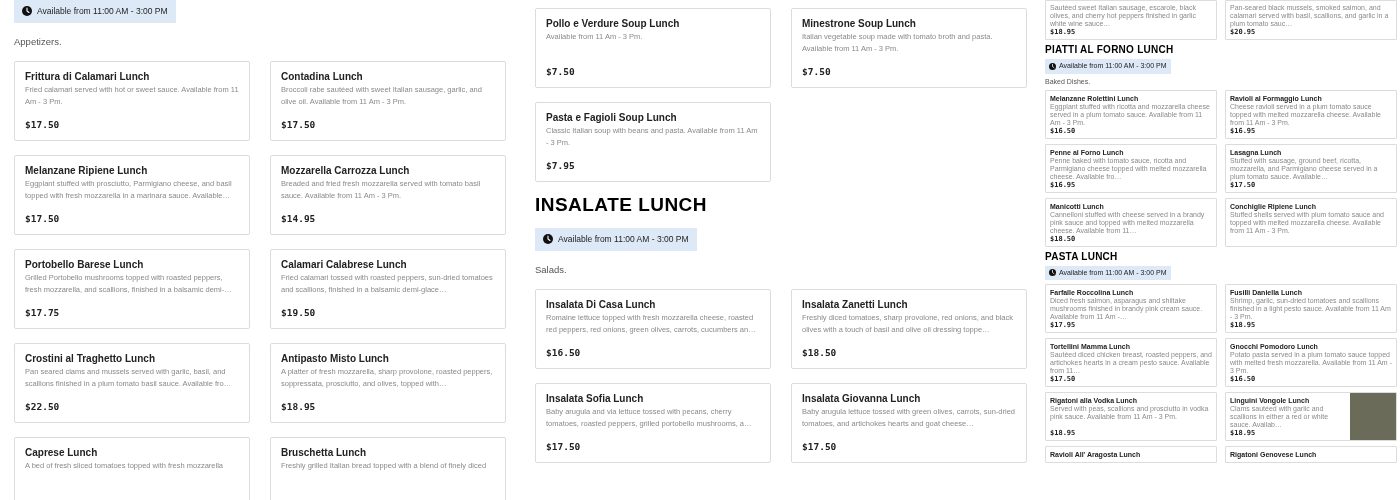 Image resolution: width=1400 pixels, height=500 pixels. I want to click on item-name: Minestrone Soup Lunch, so click(859, 24).